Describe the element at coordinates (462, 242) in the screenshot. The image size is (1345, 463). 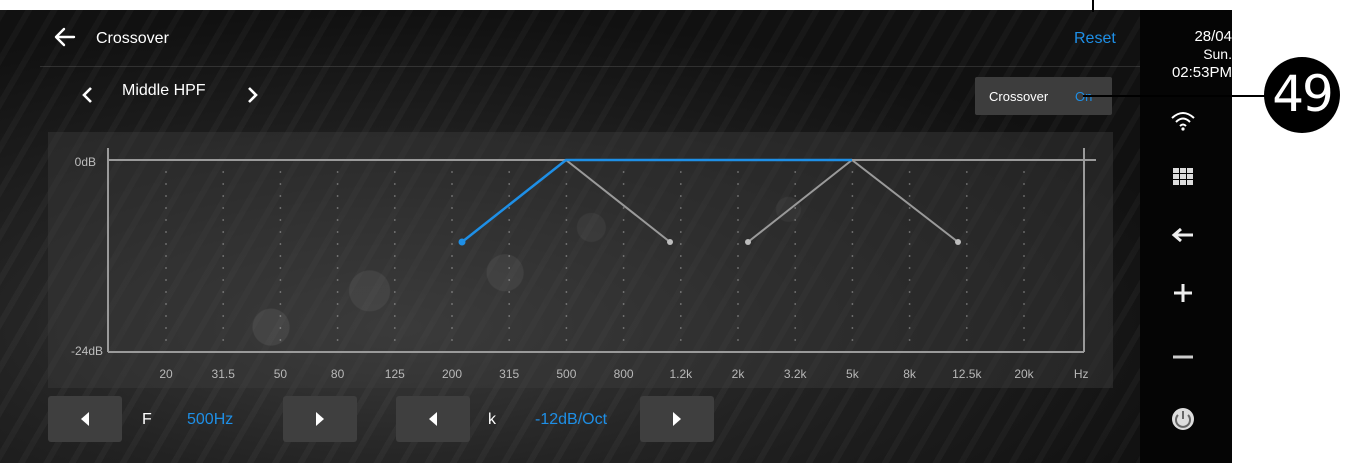
I see `active-curve-handle` at that location.